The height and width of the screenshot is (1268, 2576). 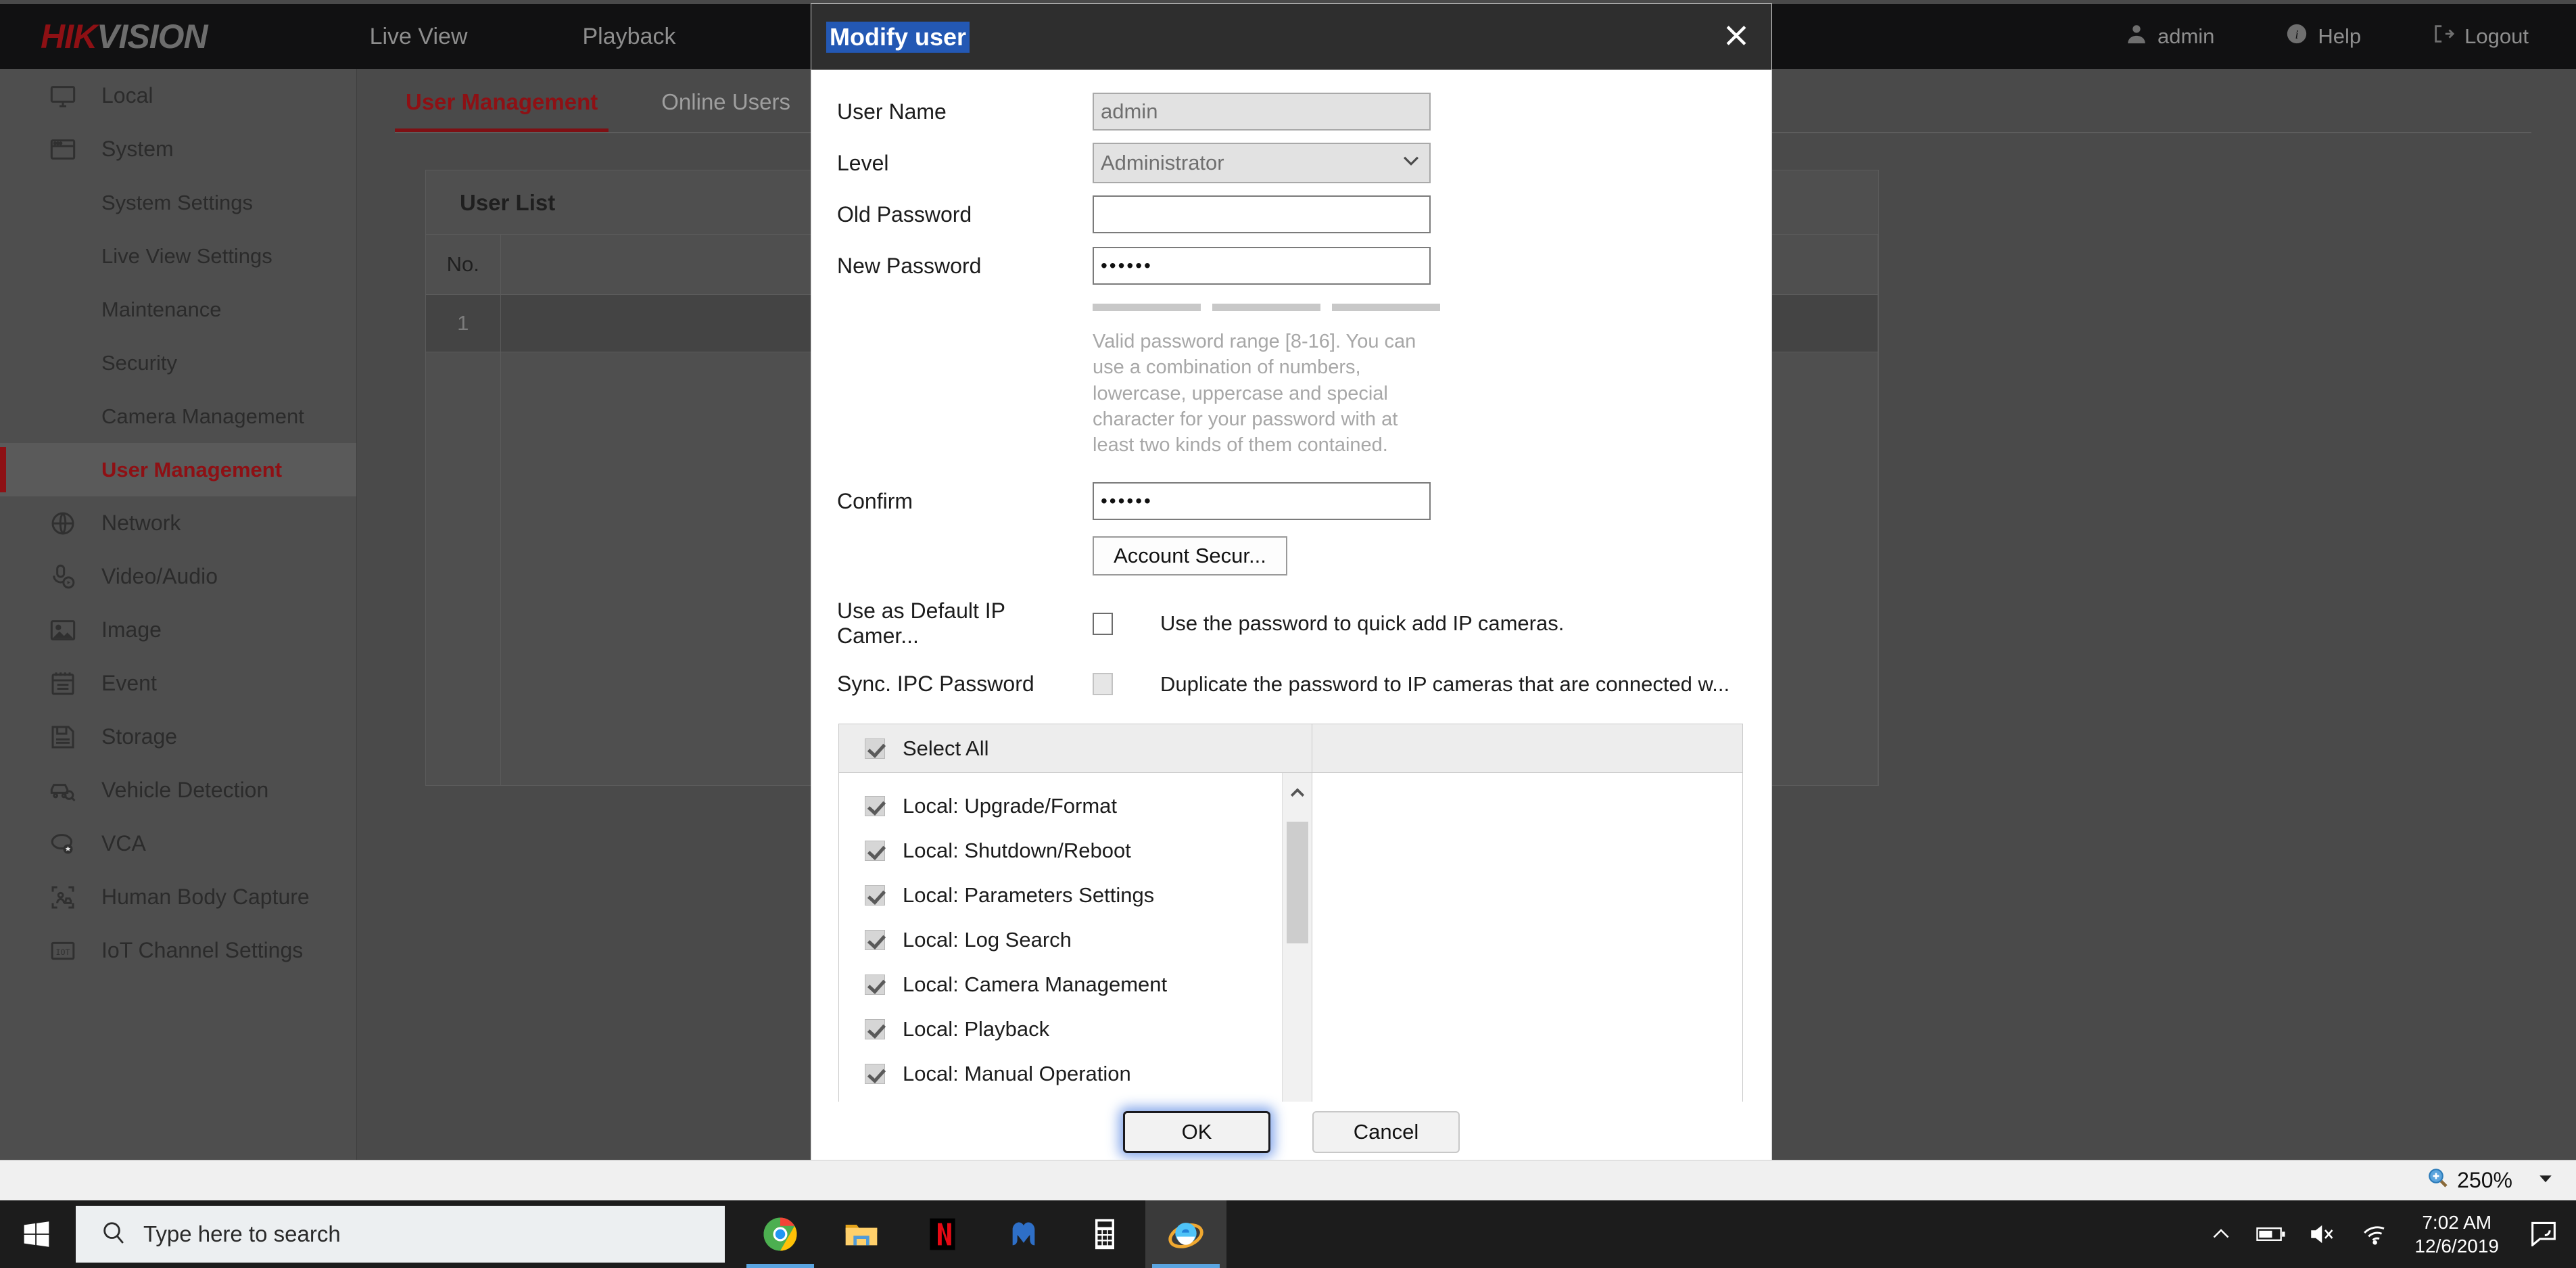 What do you see at coordinates (178, 149) in the screenshot?
I see `sidebar-item-system: System` at bounding box center [178, 149].